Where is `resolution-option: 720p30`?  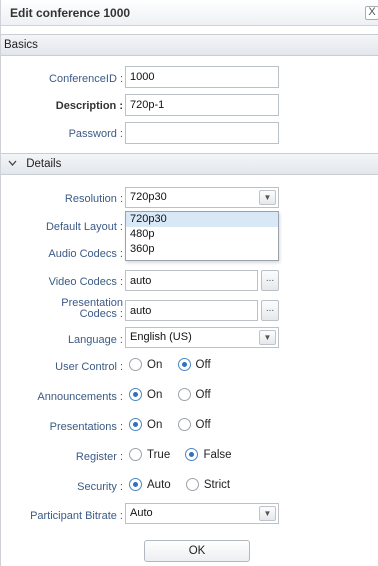
resolution-option: 720p30 is located at coordinates (202, 219).